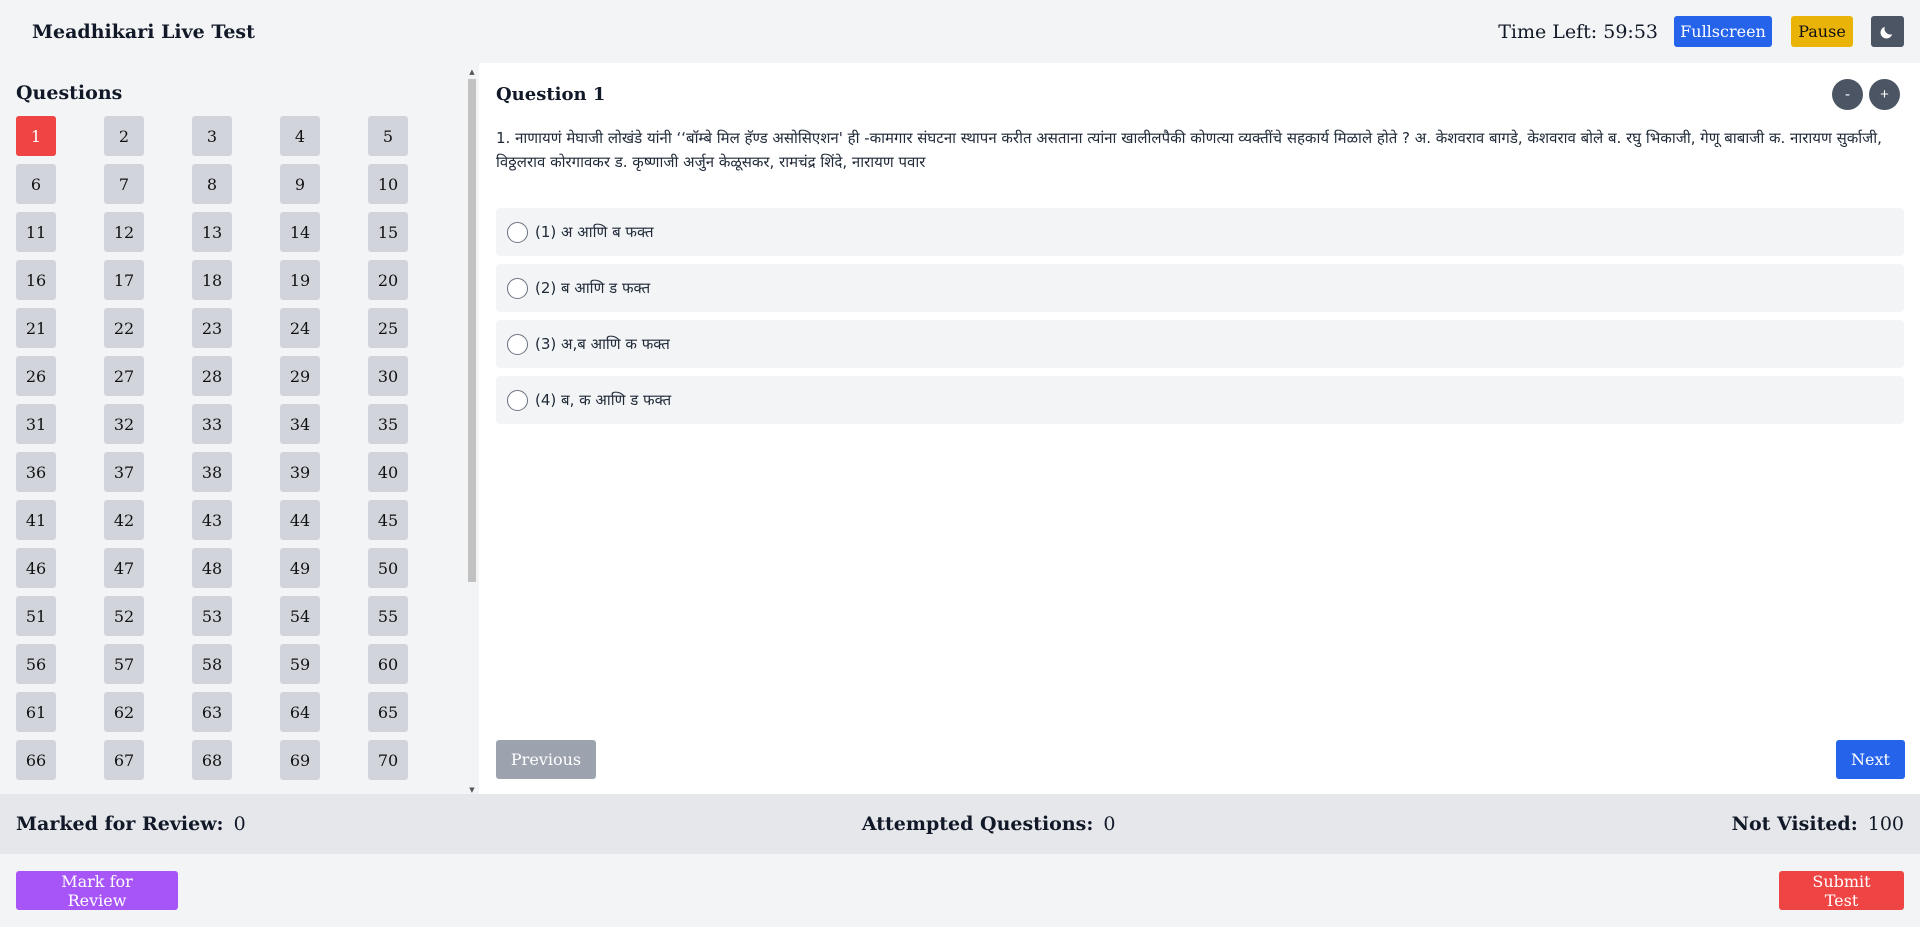  What do you see at coordinates (36, 376) in the screenshot?
I see `question-number-button: 26` at bounding box center [36, 376].